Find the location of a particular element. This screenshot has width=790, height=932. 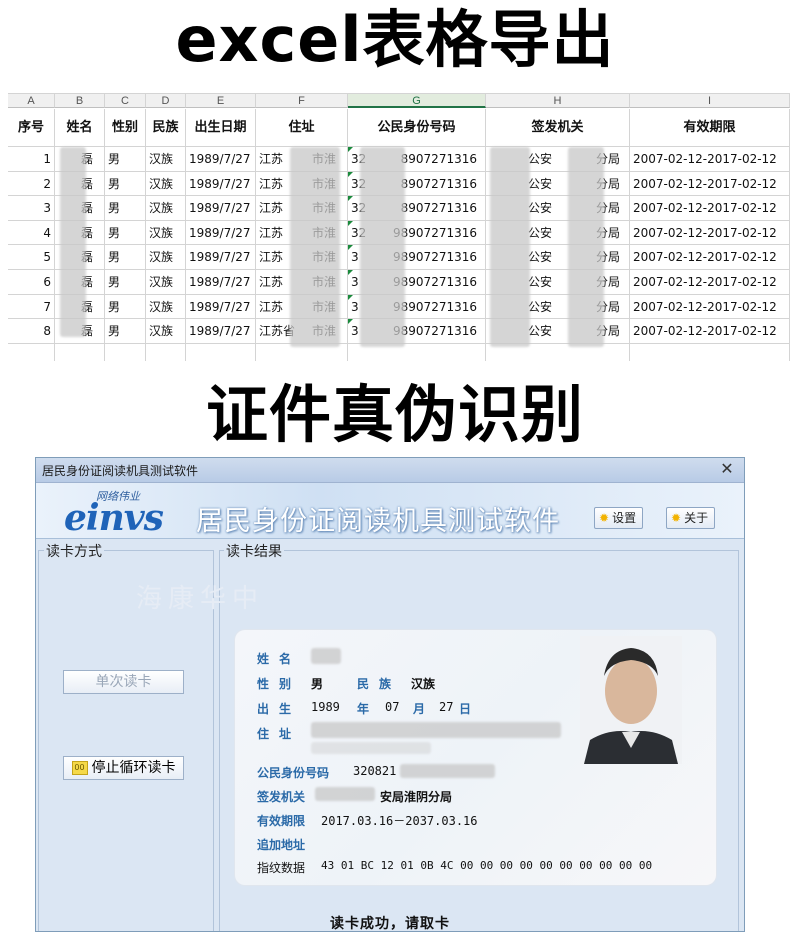

id-number-label: 公民身份号码 is located at coordinates (293, 773).